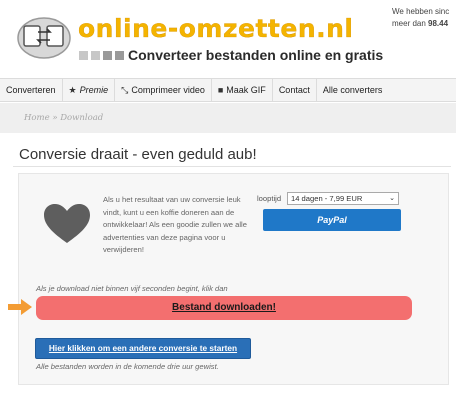 This screenshot has height=403, width=456. Describe the element at coordinates (269, 198) in the screenshot. I see `runtime-label: looptijd` at that location.